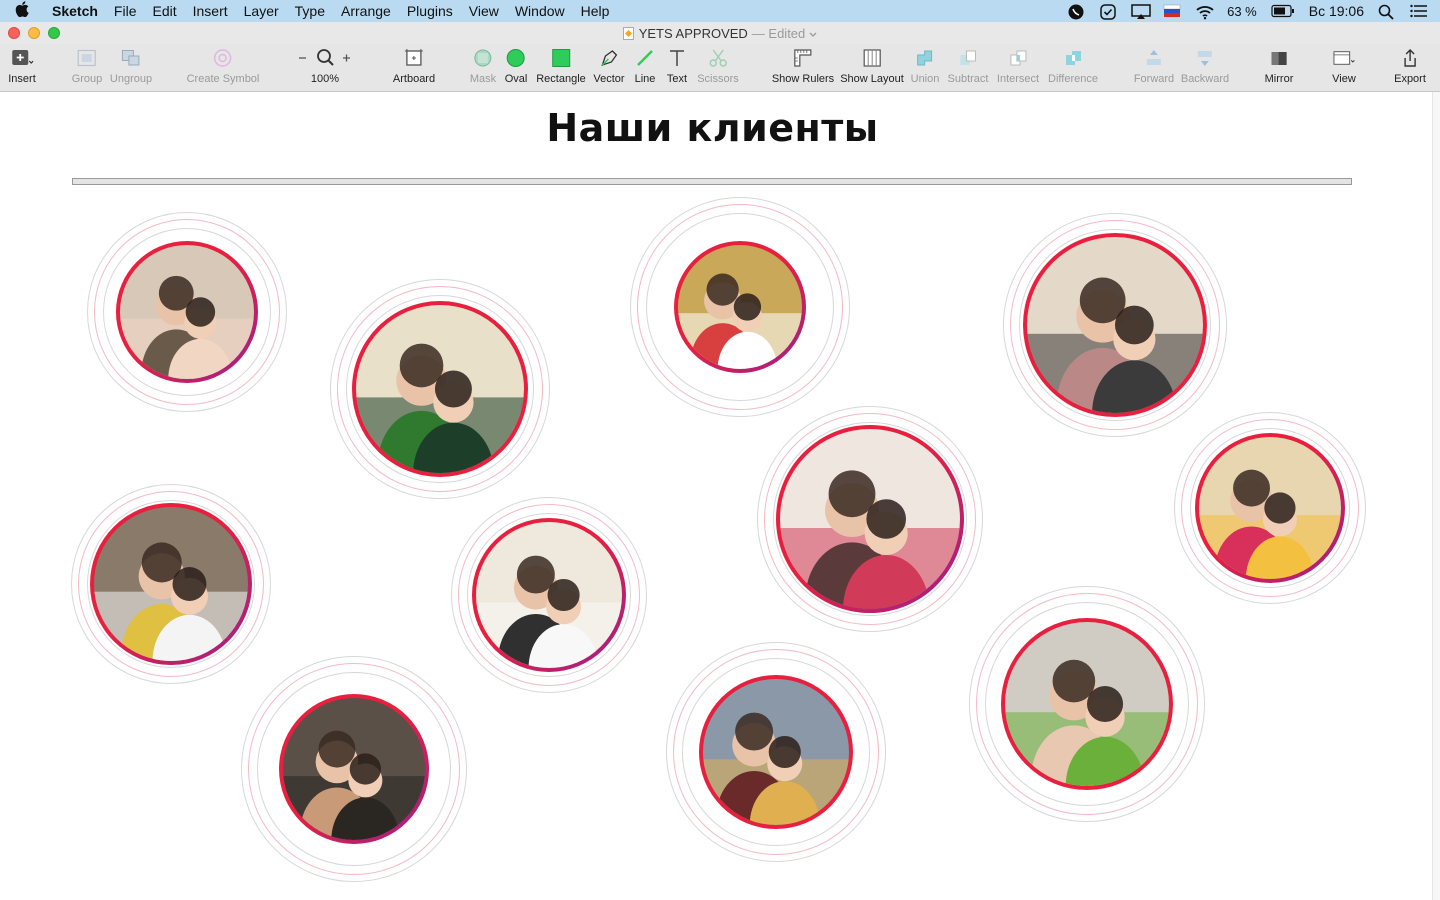 Image resolution: width=1440 pixels, height=900 pixels. I want to click on wifi-icon, so click(1204, 12).